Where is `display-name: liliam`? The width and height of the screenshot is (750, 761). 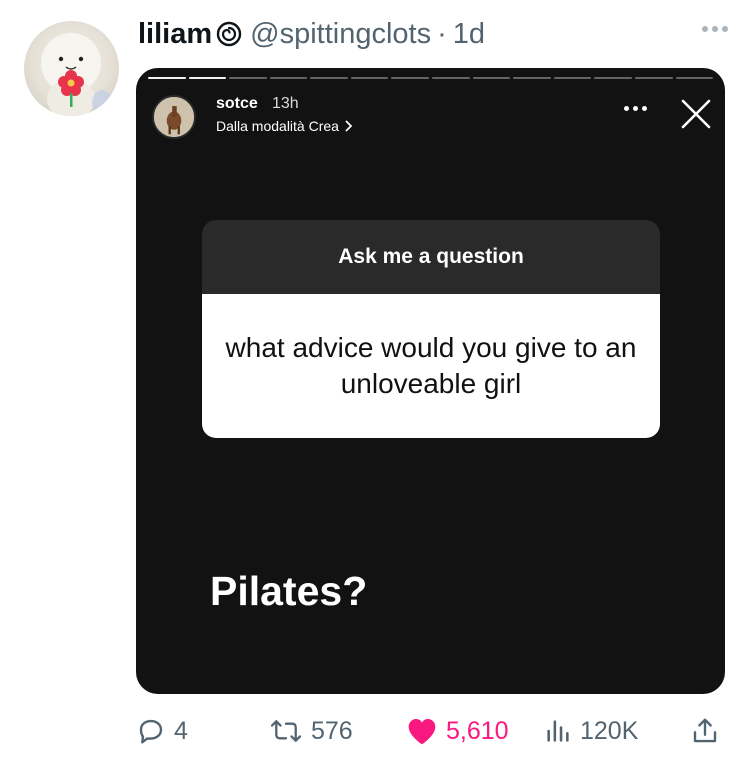
display-name: liliam is located at coordinates (175, 34).